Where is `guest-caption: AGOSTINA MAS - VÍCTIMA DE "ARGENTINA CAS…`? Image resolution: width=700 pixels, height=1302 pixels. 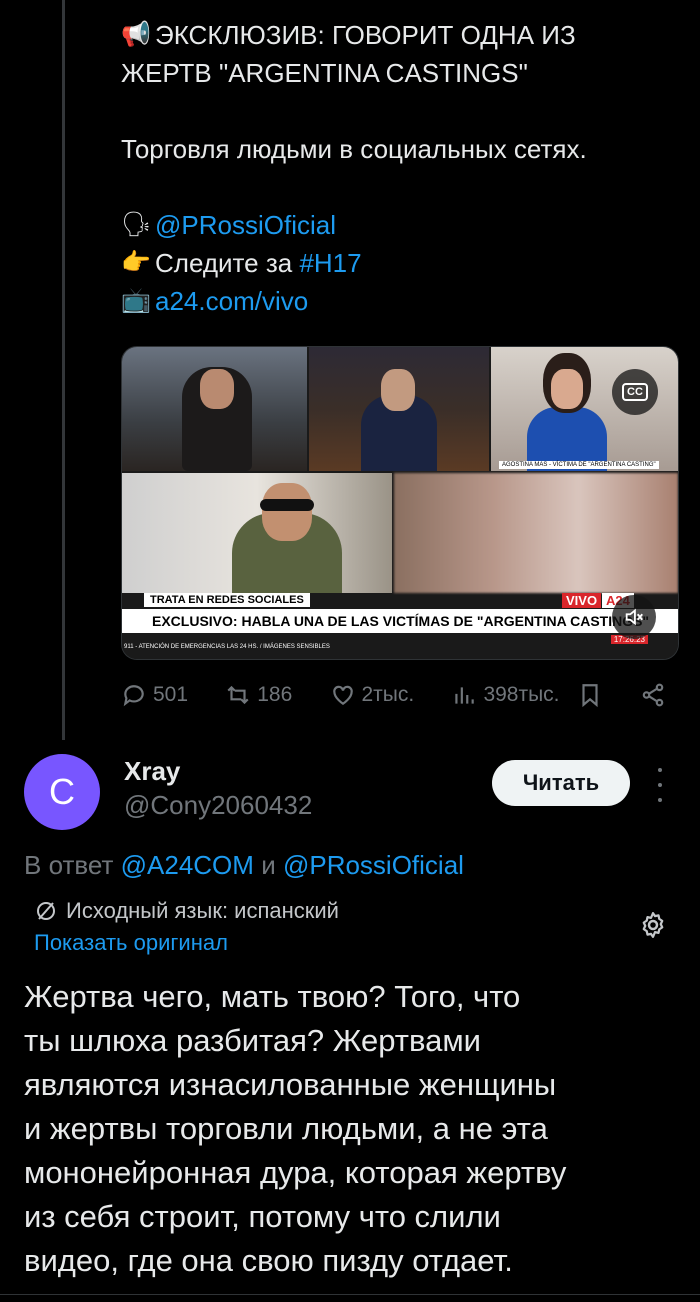
guest-caption: AGOSTINA MAS - VÍCTIMA DE "ARGENTINA CAS… is located at coordinates (579, 465).